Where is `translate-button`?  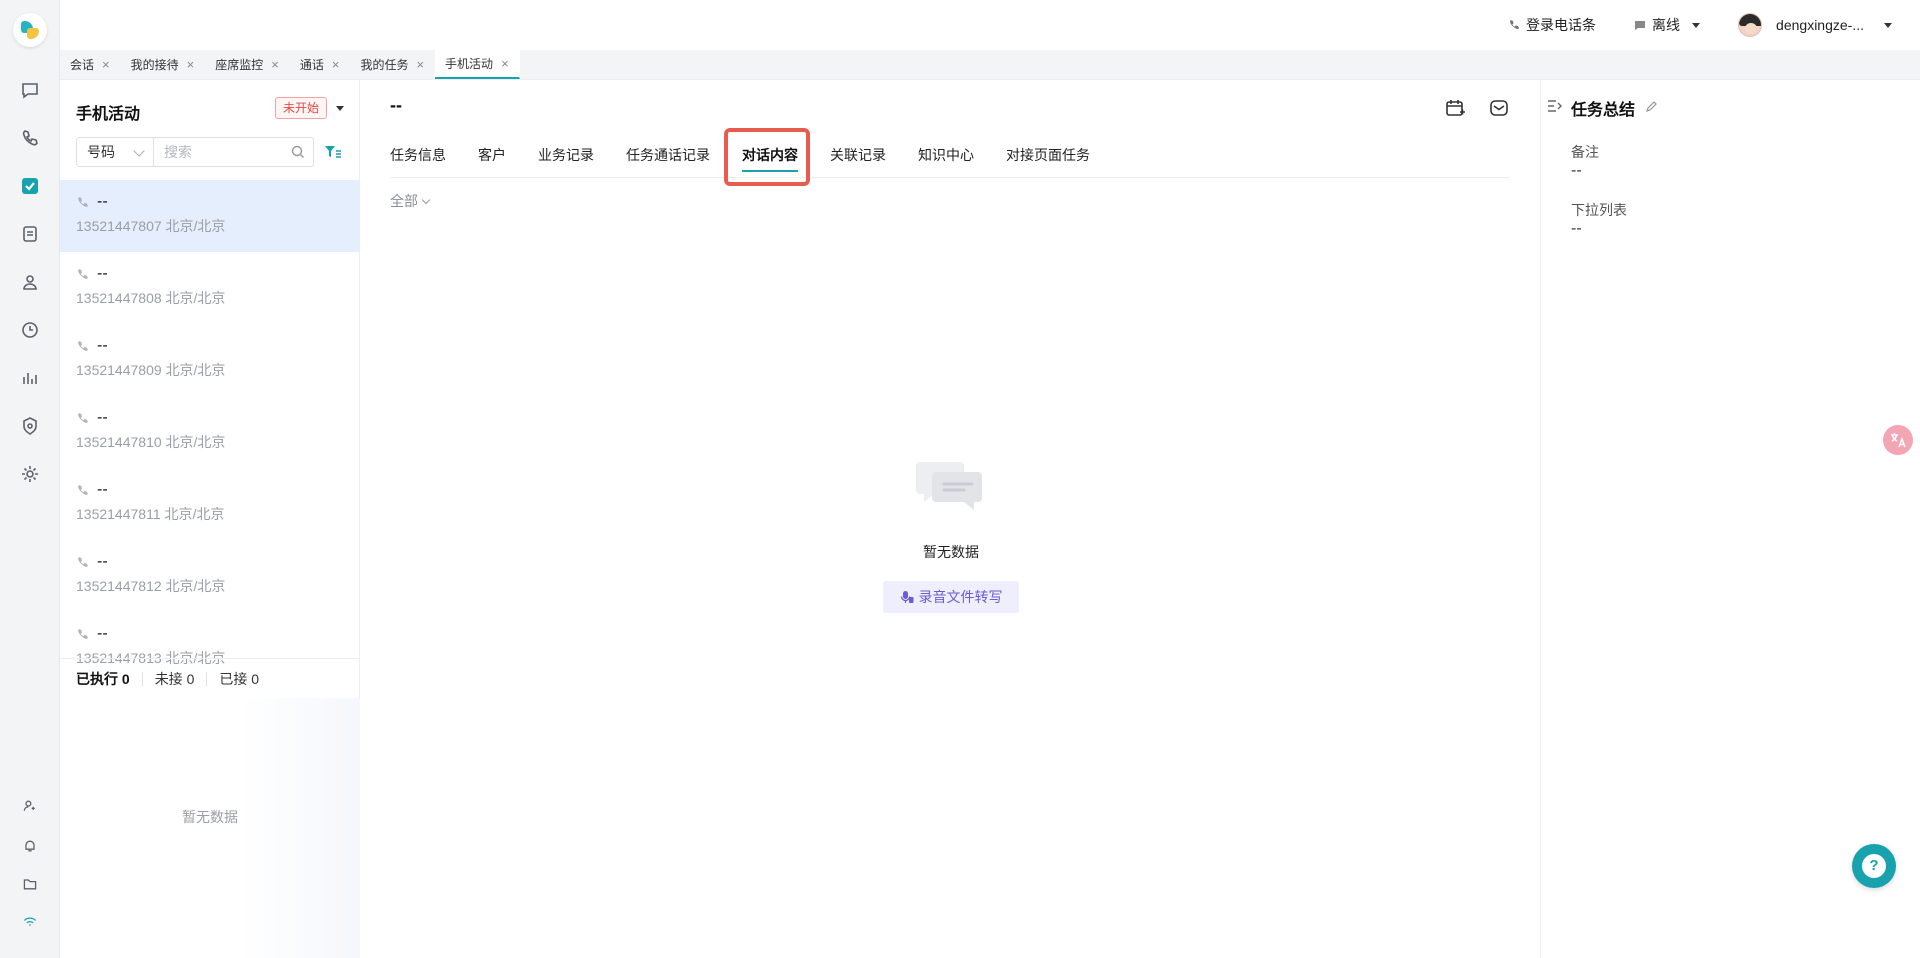 translate-button is located at coordinates (1898, 440).